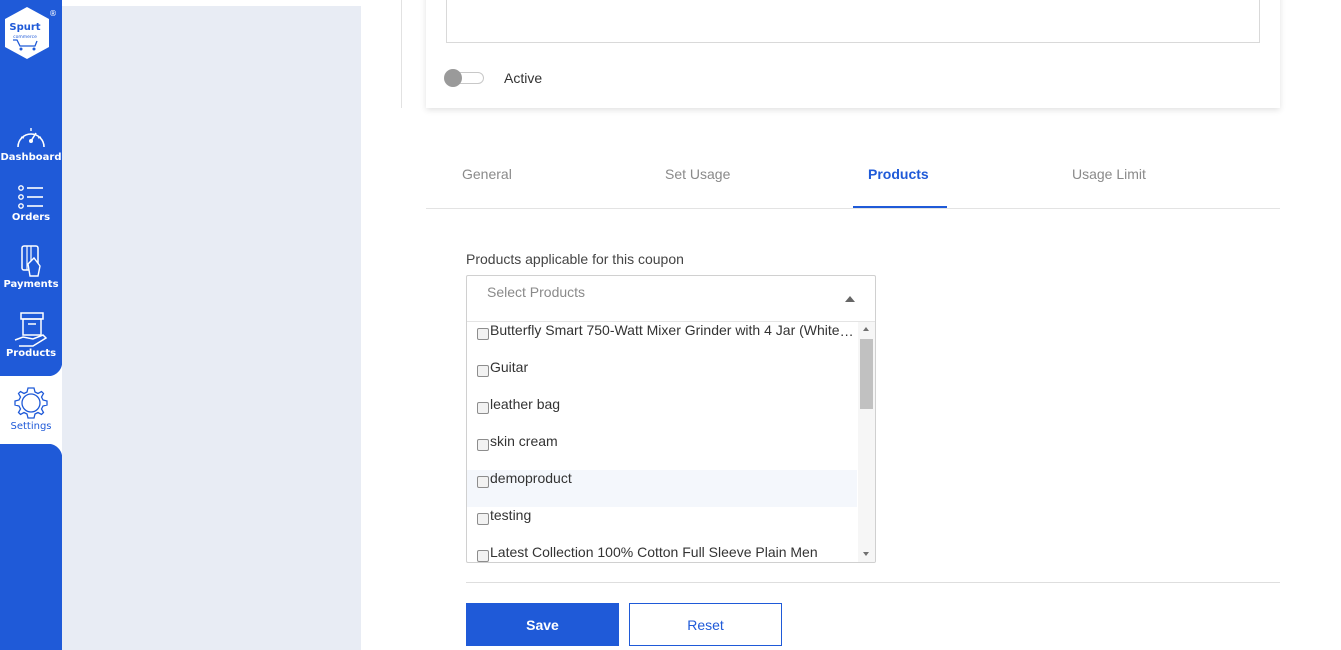 This screenshot has height=650, width=1341. What do you see at coordinates (662, 488) in the screenshot?
I see `list-item: demoproduct` at bounding box center [662, 488].